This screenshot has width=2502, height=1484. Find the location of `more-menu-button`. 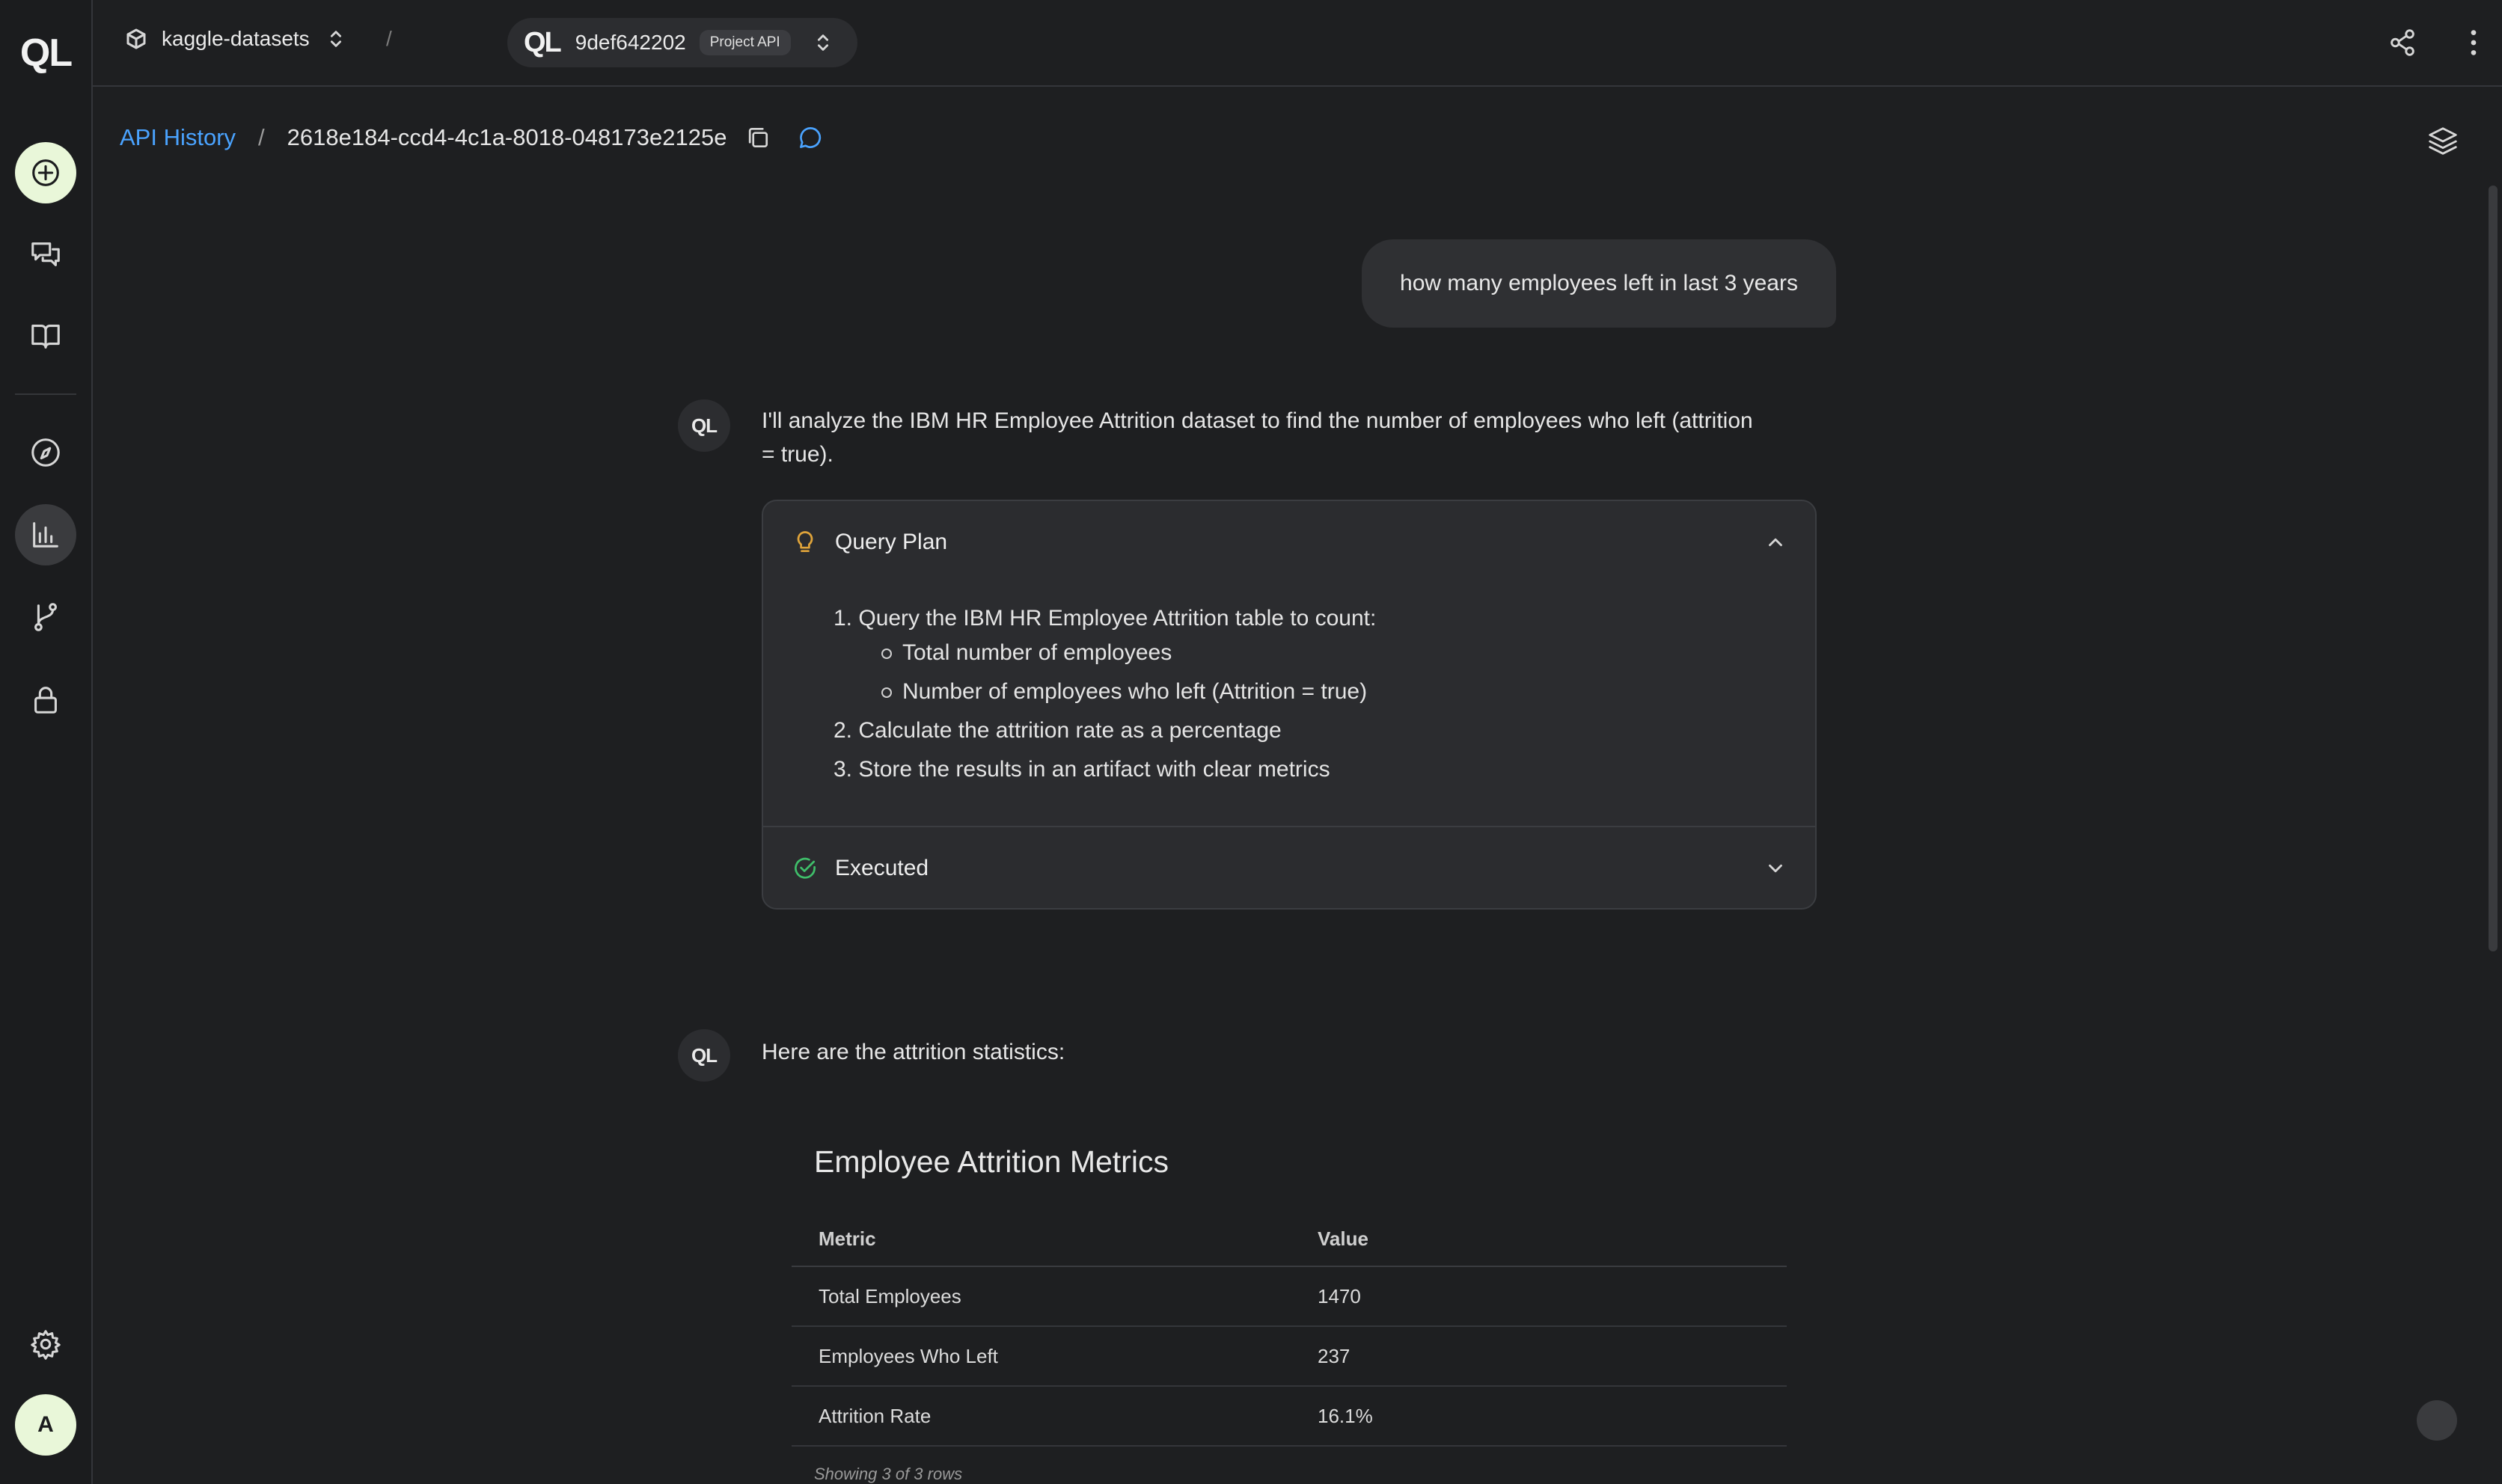

more-menu-button is located at coordinates (2474, 44).